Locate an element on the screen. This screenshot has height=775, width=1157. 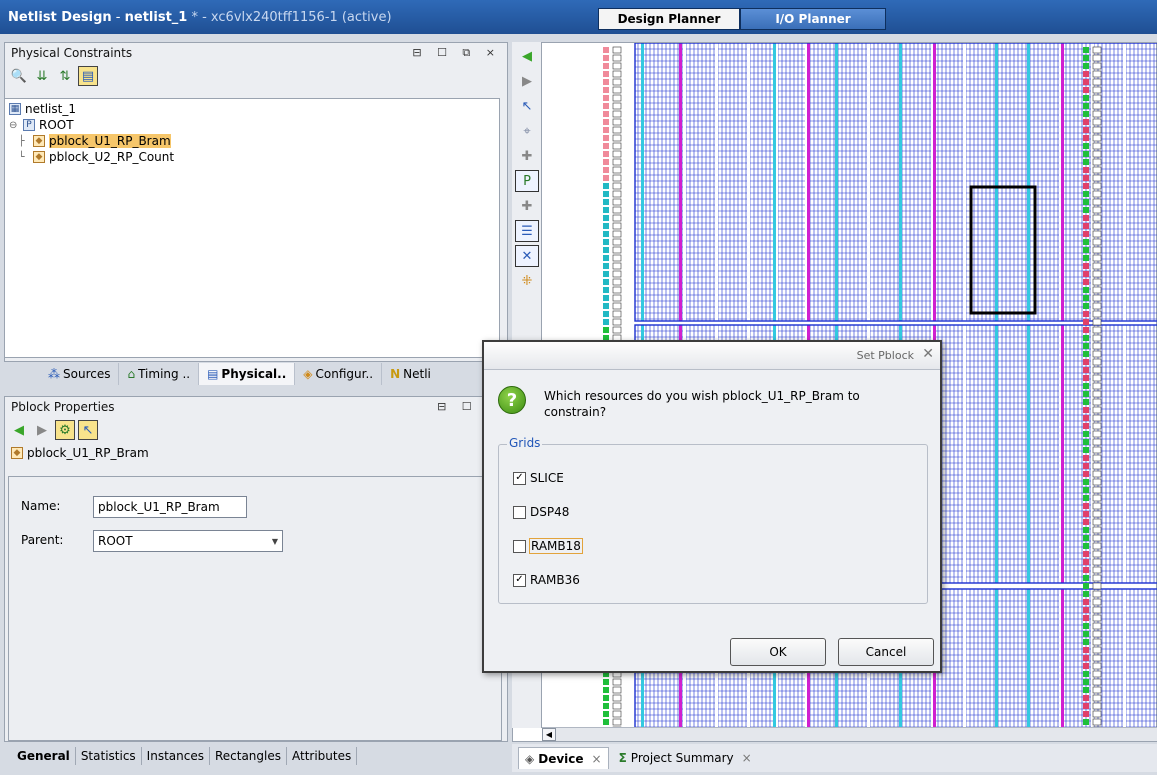
show-hierarchy-icon: ▤ is located at coordinates (88, 76).